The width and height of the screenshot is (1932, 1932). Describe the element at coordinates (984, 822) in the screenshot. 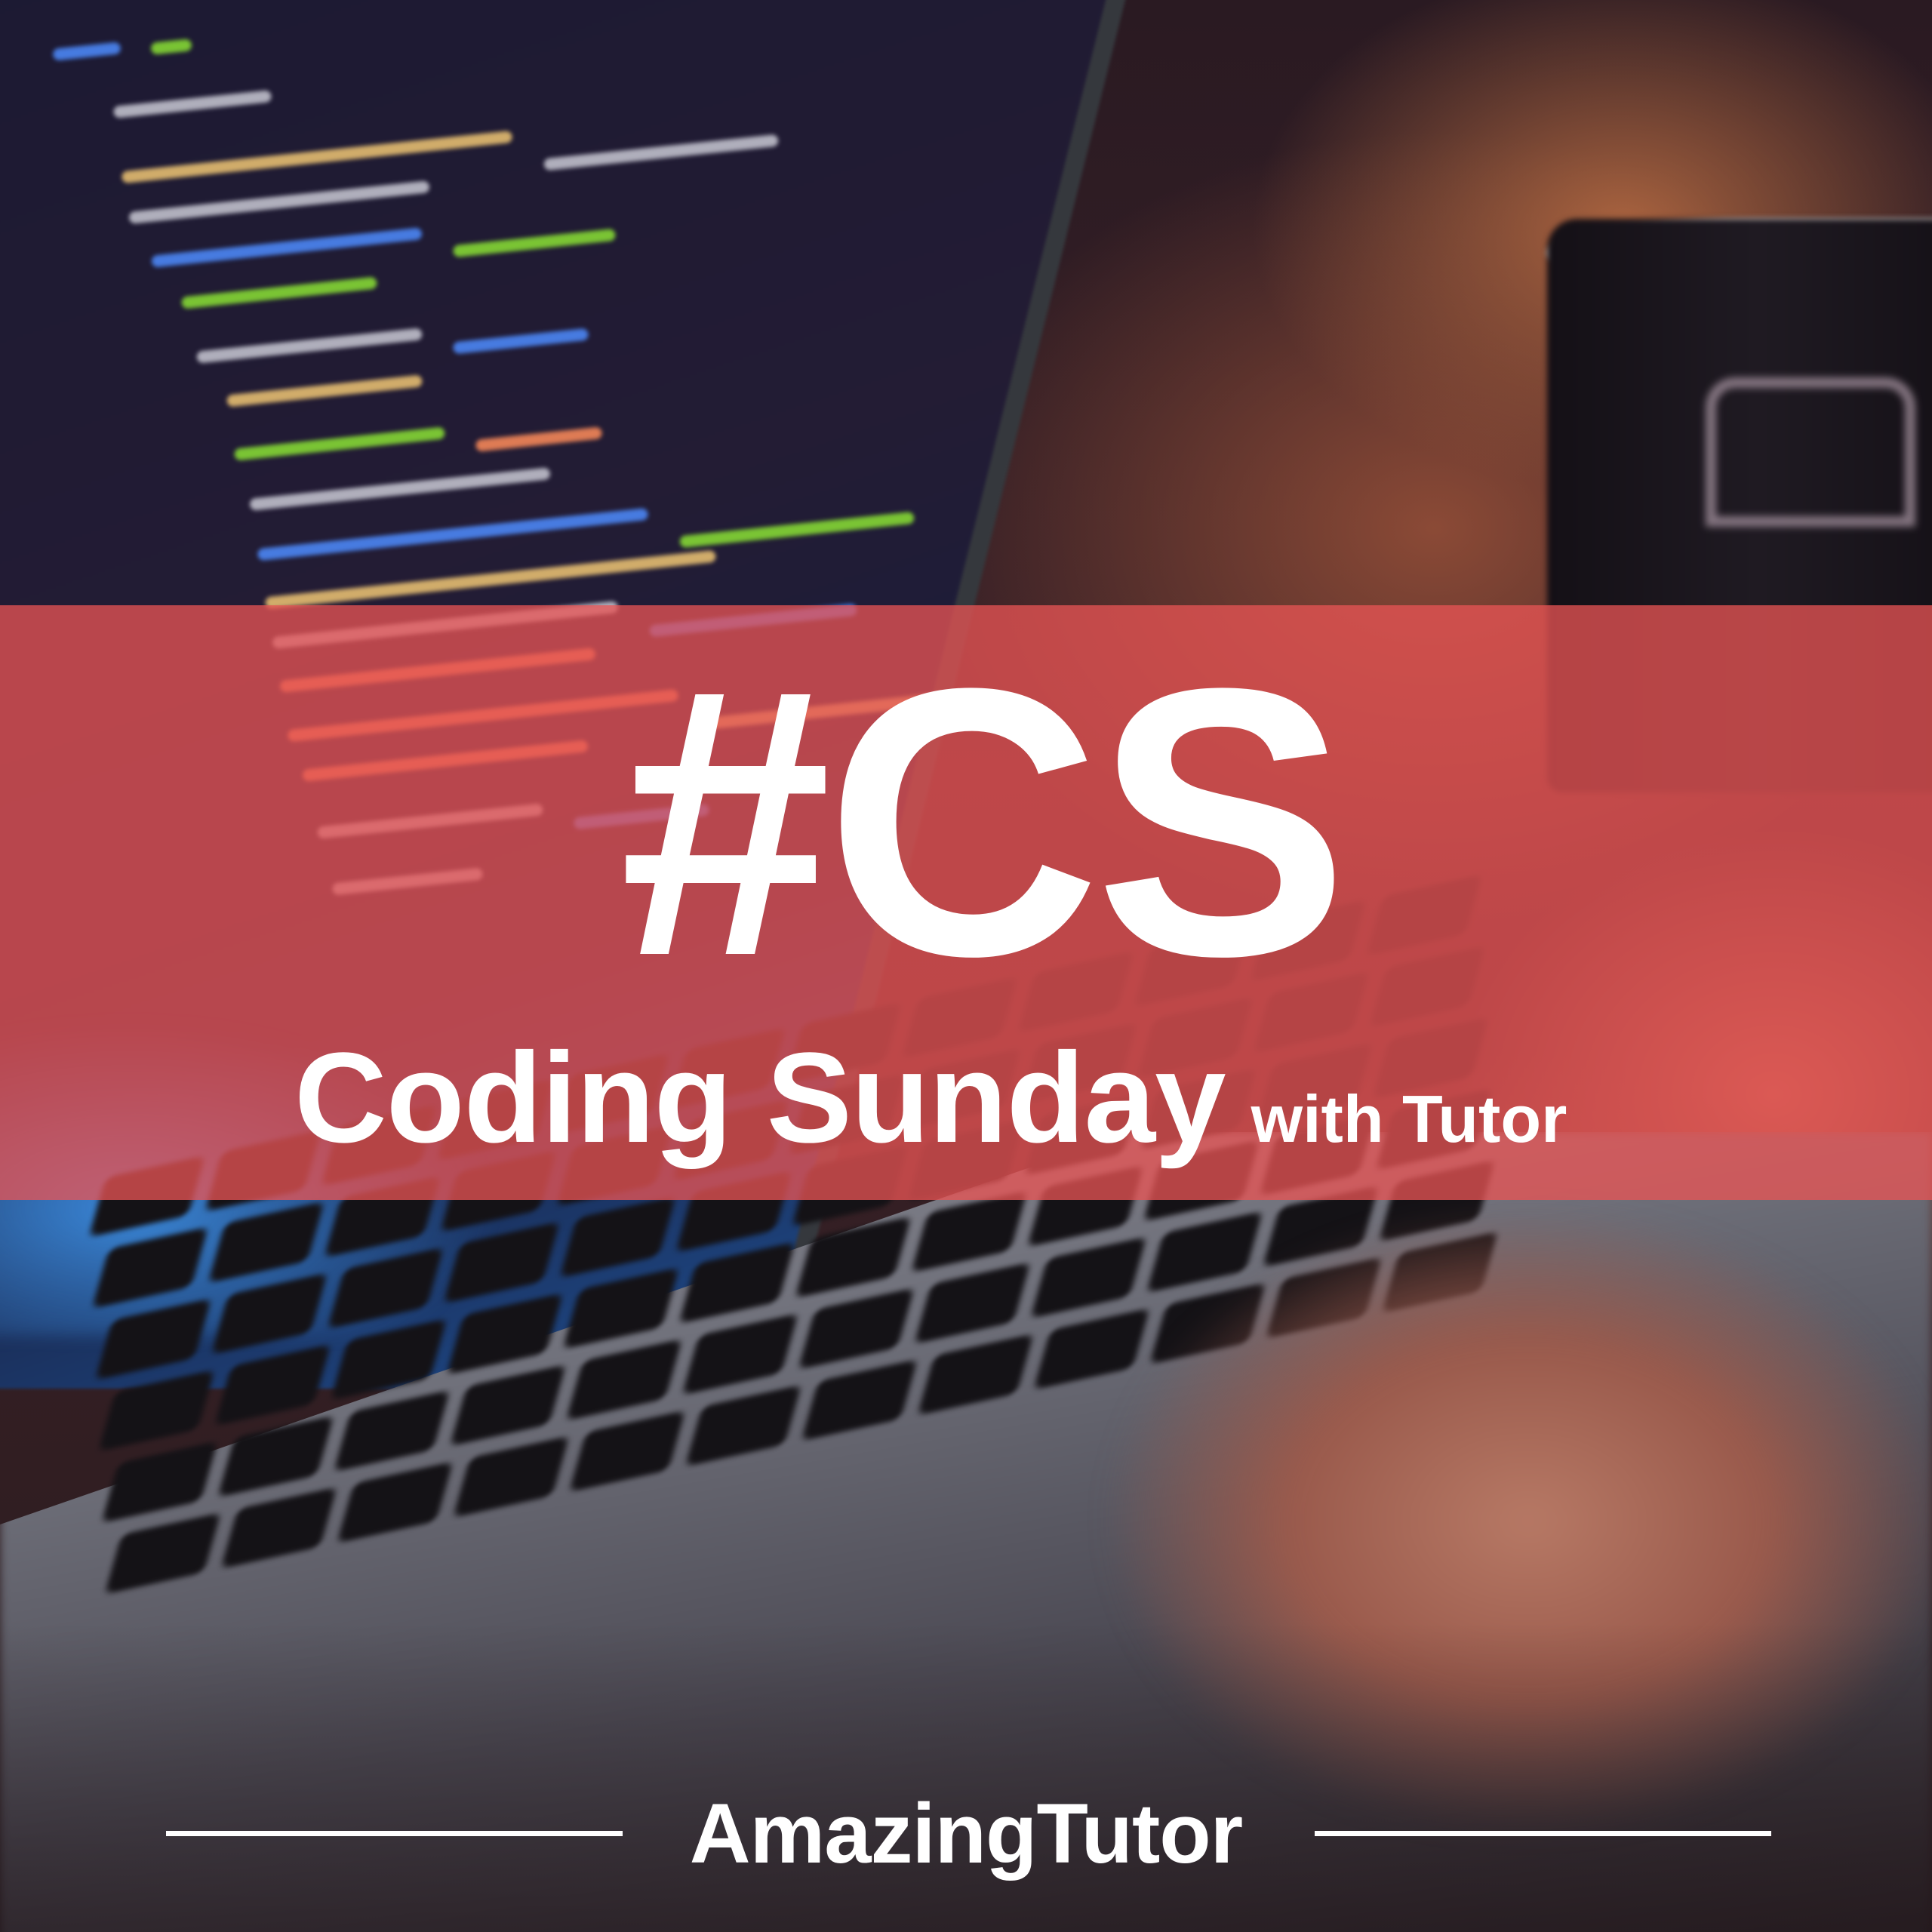

I see `hashtag-title: #CS` at that location.